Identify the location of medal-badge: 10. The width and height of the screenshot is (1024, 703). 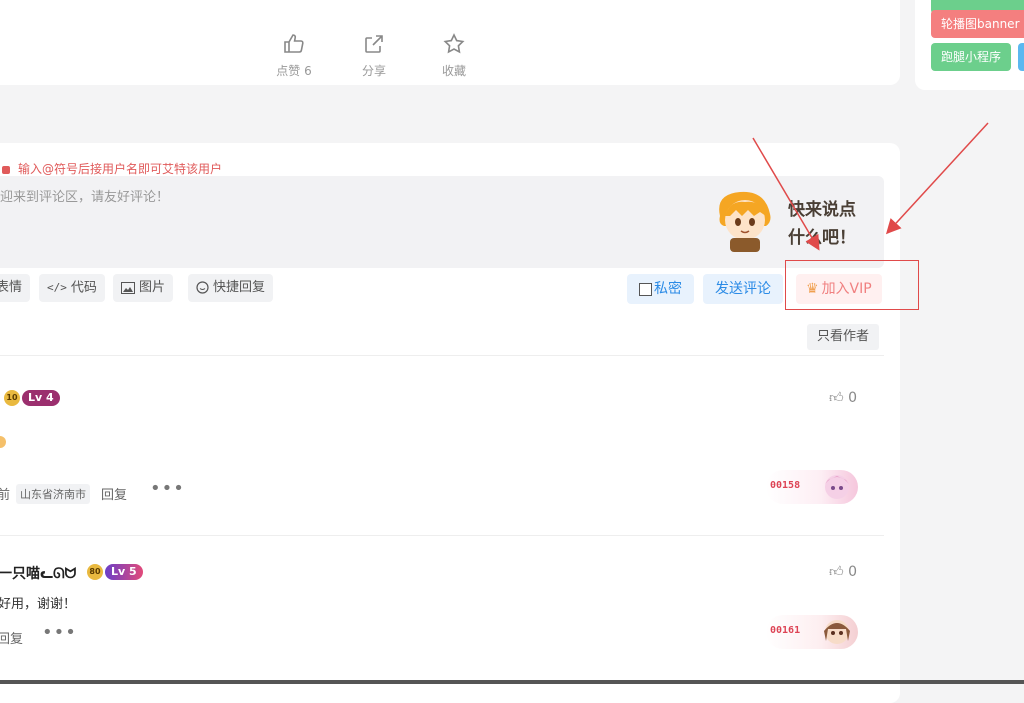
(12, 398).